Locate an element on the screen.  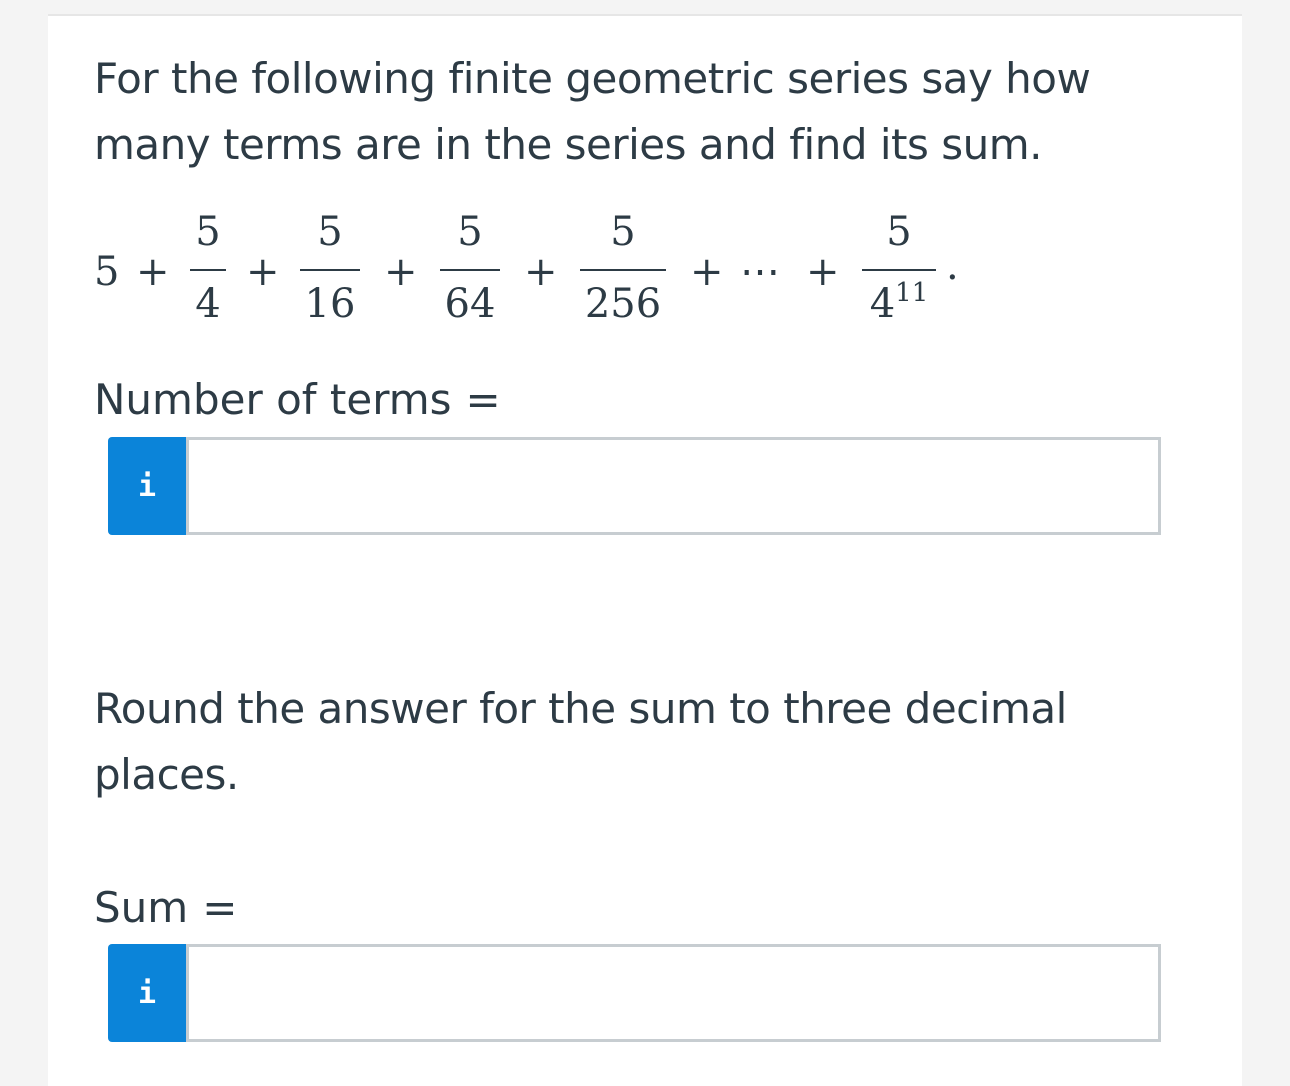
lead-term: 5 is located at coordinates (107, 272).